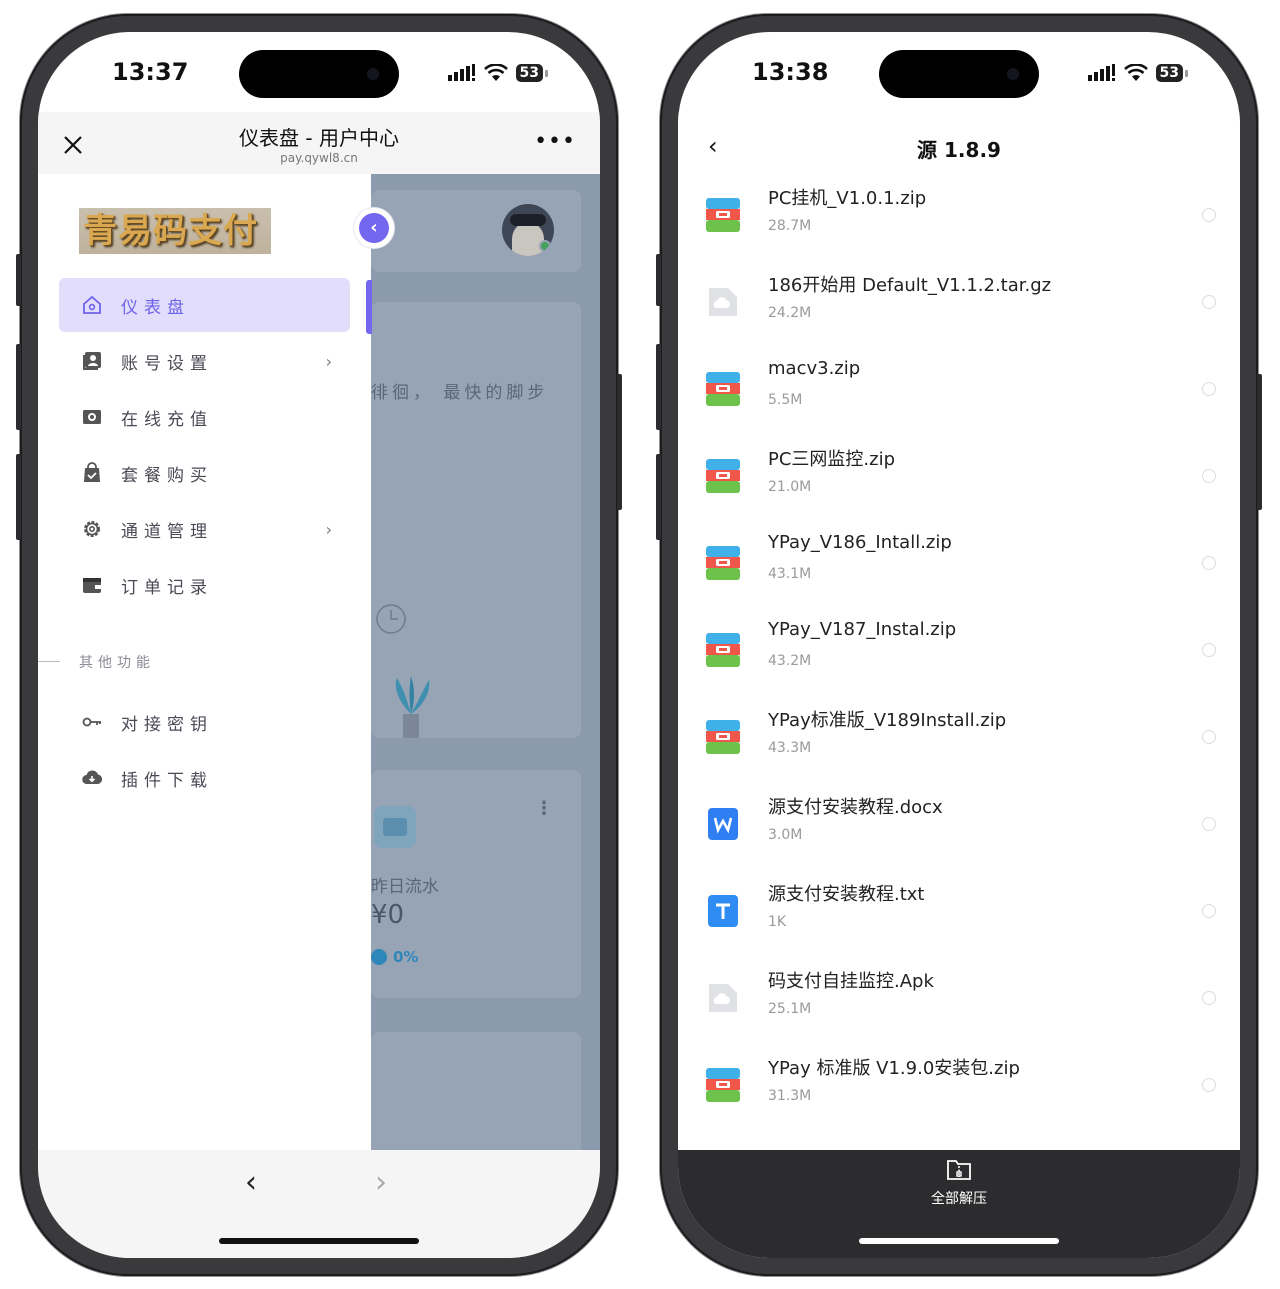  What do you see at coordinates (959, 1199) in the screenshot?
I see `extract-all-label: 全部解压` at bounding box center [959, 1199].